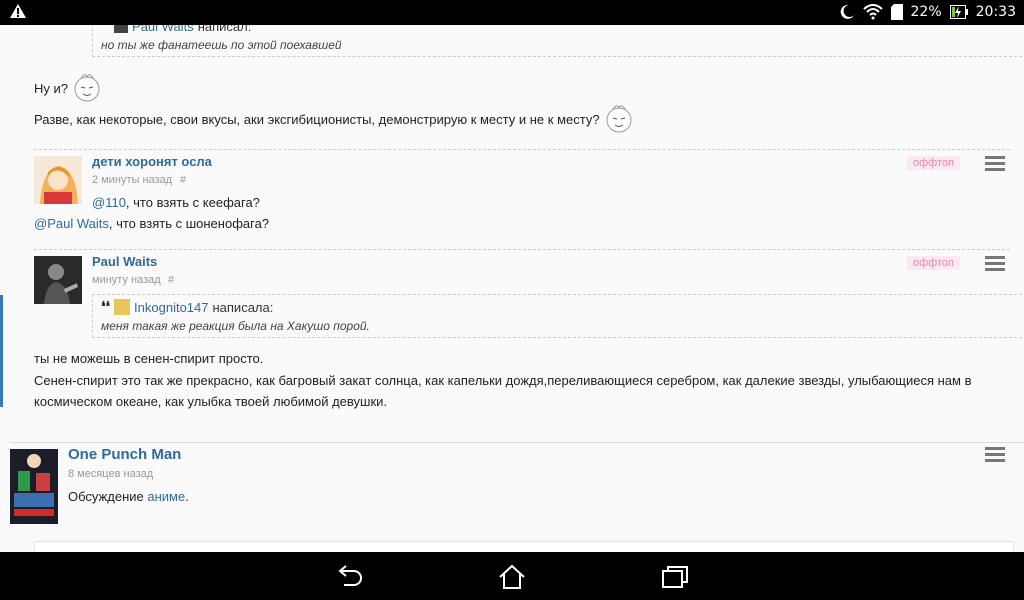  What do you see at coordinates (132, 180) in the screenshot?
I see `comment-timestamp: 2 минуты назад` at bounding box center [132, 180].